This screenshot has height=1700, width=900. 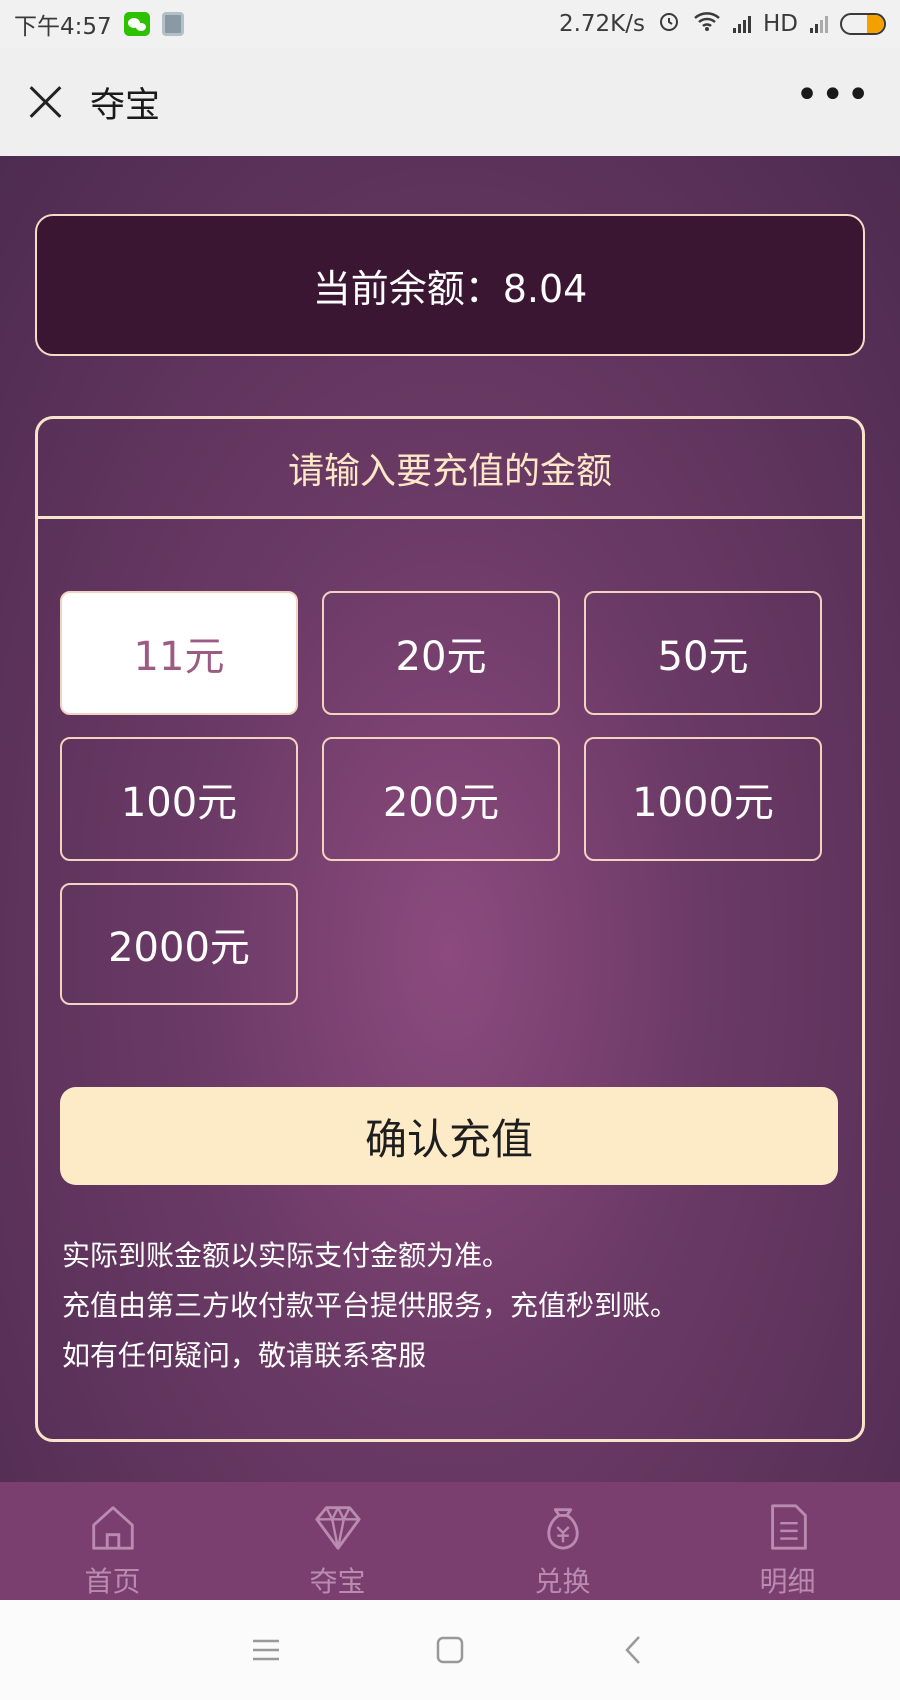 I want to click on status-bar: 下午4:57 2.72K/s HD, so click(x=450, y=24).